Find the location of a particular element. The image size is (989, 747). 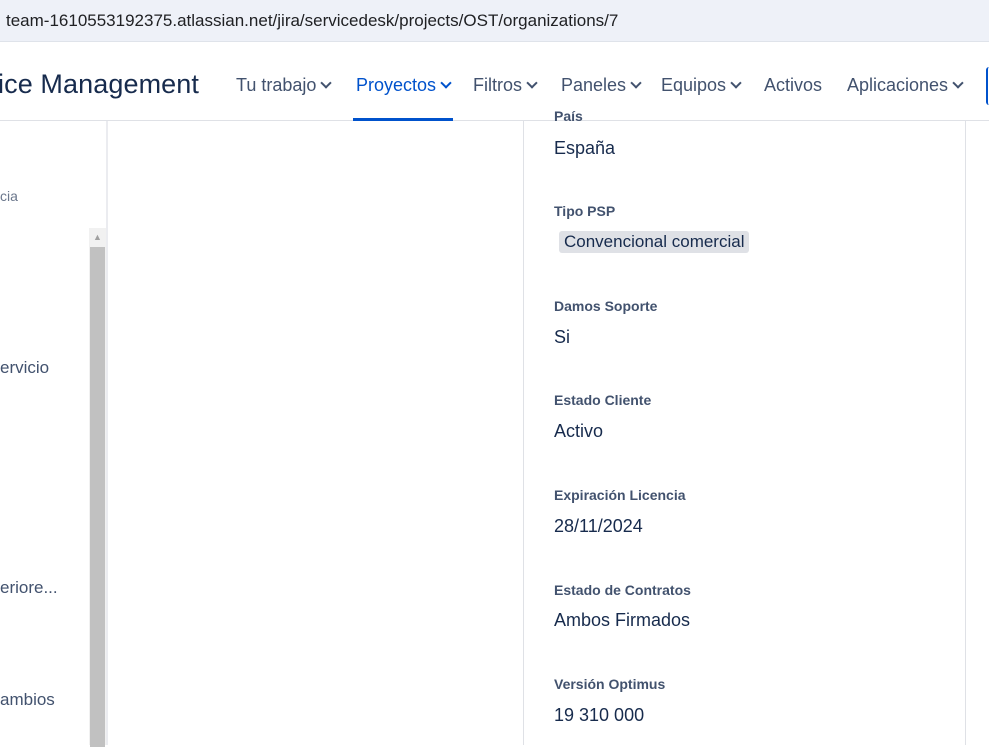

product-name: ice Management is located at coordinates (99, 84).